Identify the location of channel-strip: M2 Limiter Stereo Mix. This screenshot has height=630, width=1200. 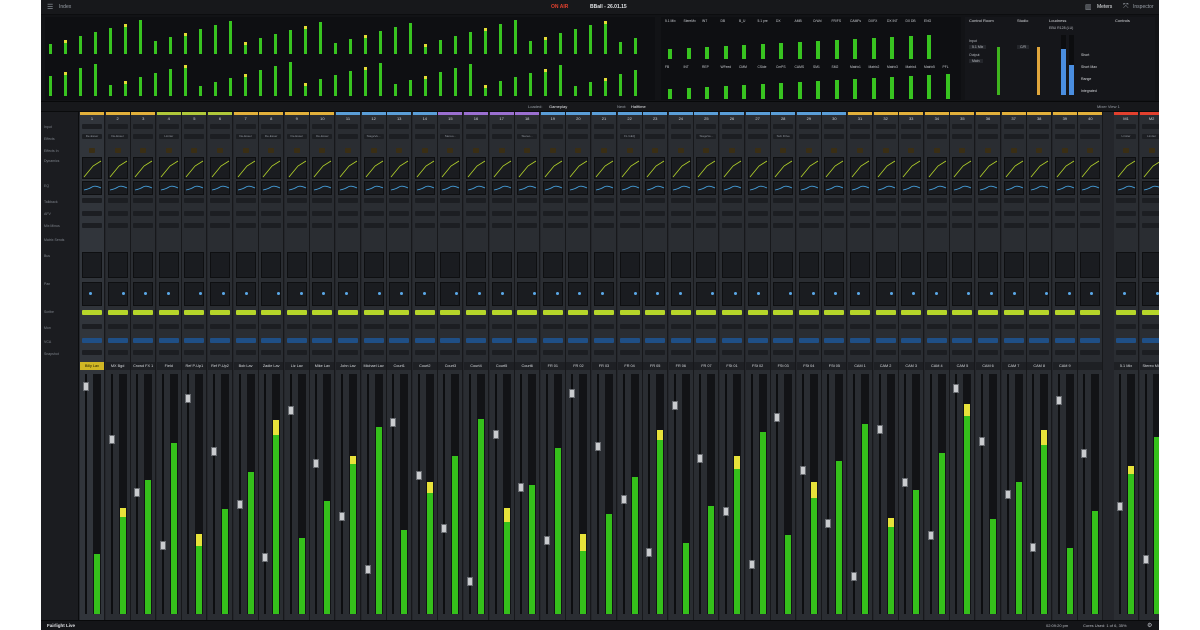
(1149, 366).